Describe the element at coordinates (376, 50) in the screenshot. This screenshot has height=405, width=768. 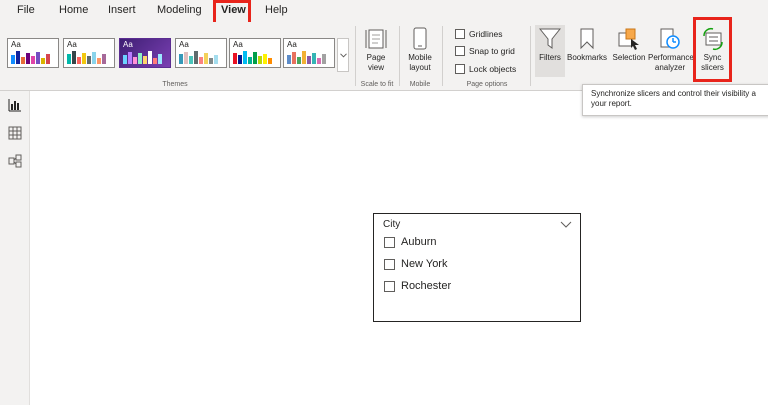
I see `page-view-button: Page view` at that location.